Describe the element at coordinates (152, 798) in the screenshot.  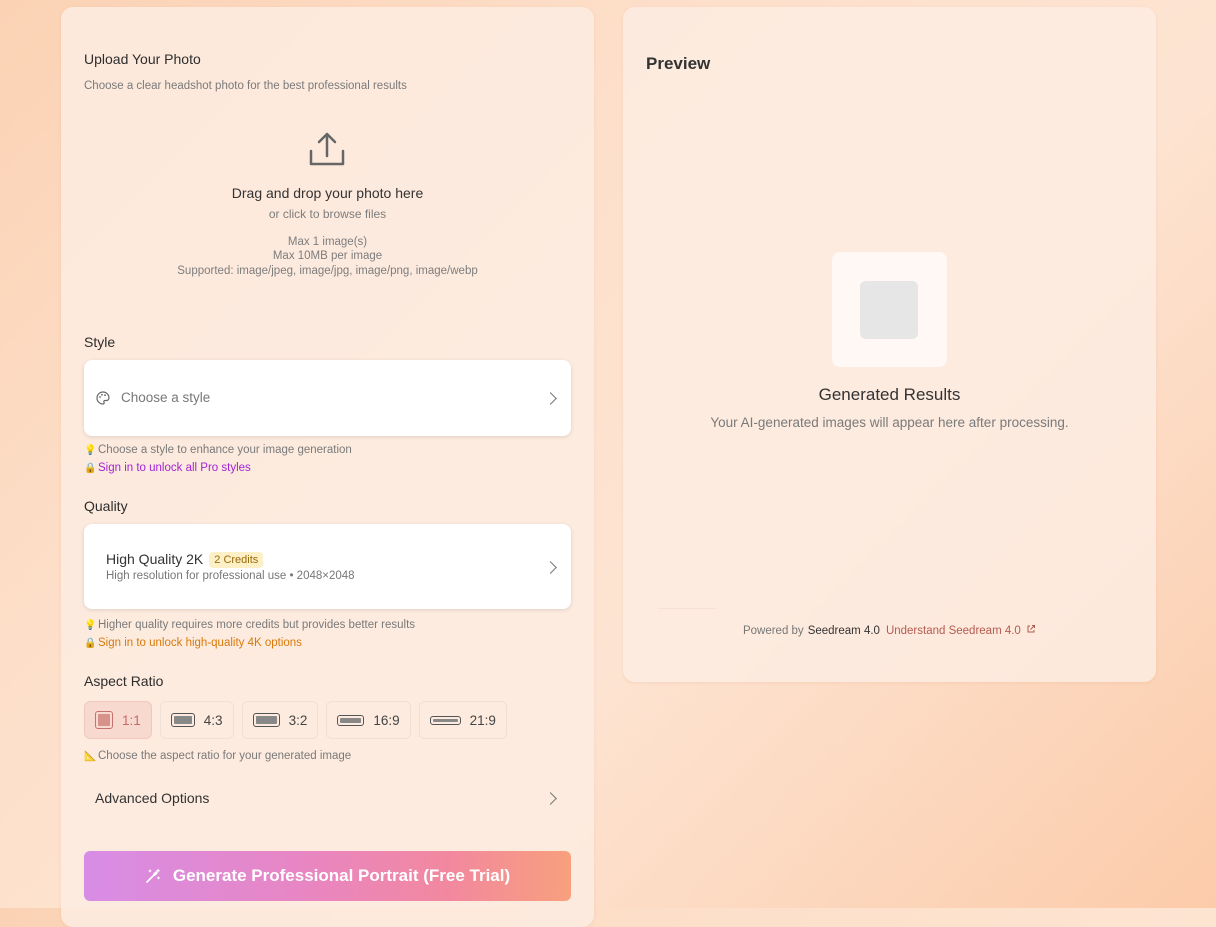
I see `advanced-options-label: Advanced Options` at that location.